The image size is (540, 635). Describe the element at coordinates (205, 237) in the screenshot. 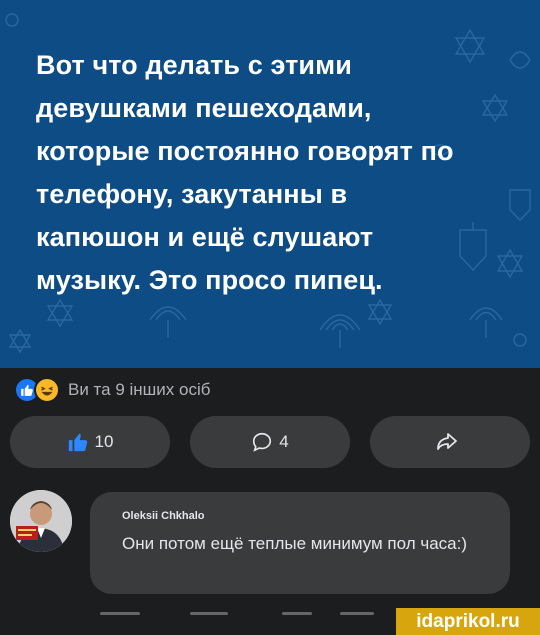

I see `post-text-line: капюшон и ещё слушают` at that location.